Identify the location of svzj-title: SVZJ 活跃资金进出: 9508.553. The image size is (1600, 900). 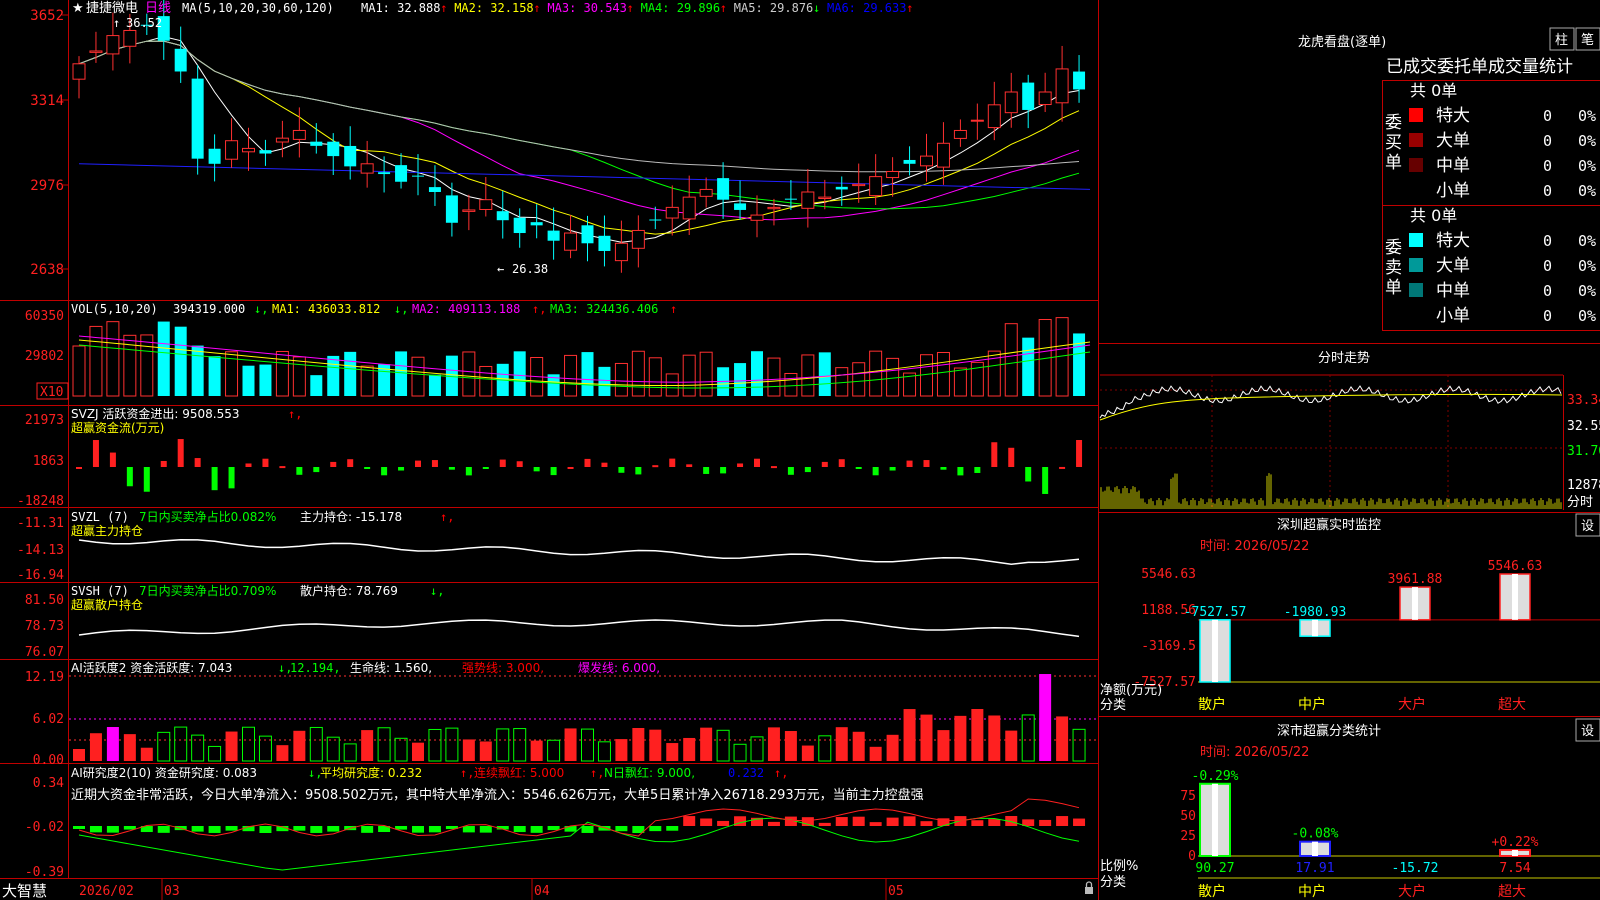
(155, 413).